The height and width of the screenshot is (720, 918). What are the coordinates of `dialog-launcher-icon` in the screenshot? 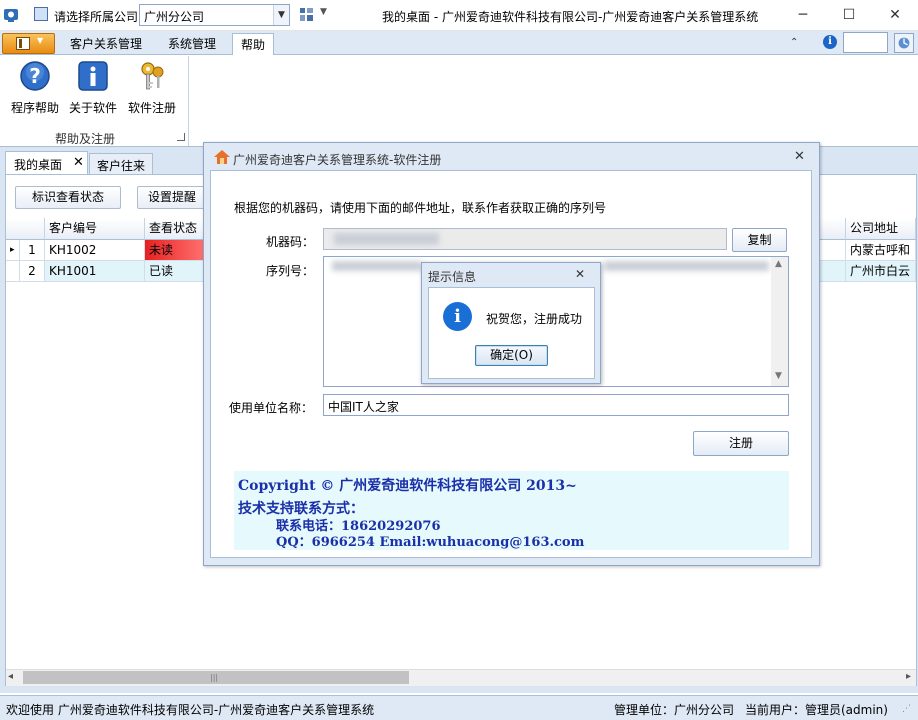 It's located at (181, 137).